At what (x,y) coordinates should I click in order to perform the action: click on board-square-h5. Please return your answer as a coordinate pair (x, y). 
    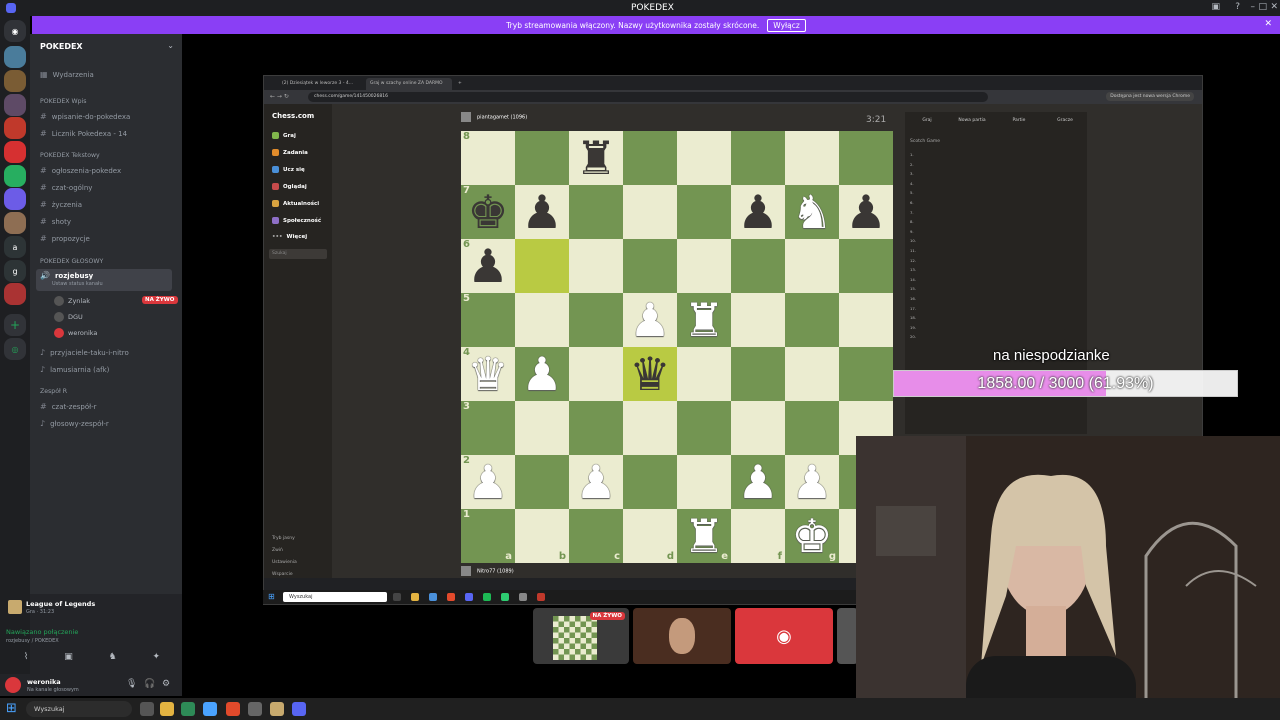
    Looking at the image, I should click on (866, 320).